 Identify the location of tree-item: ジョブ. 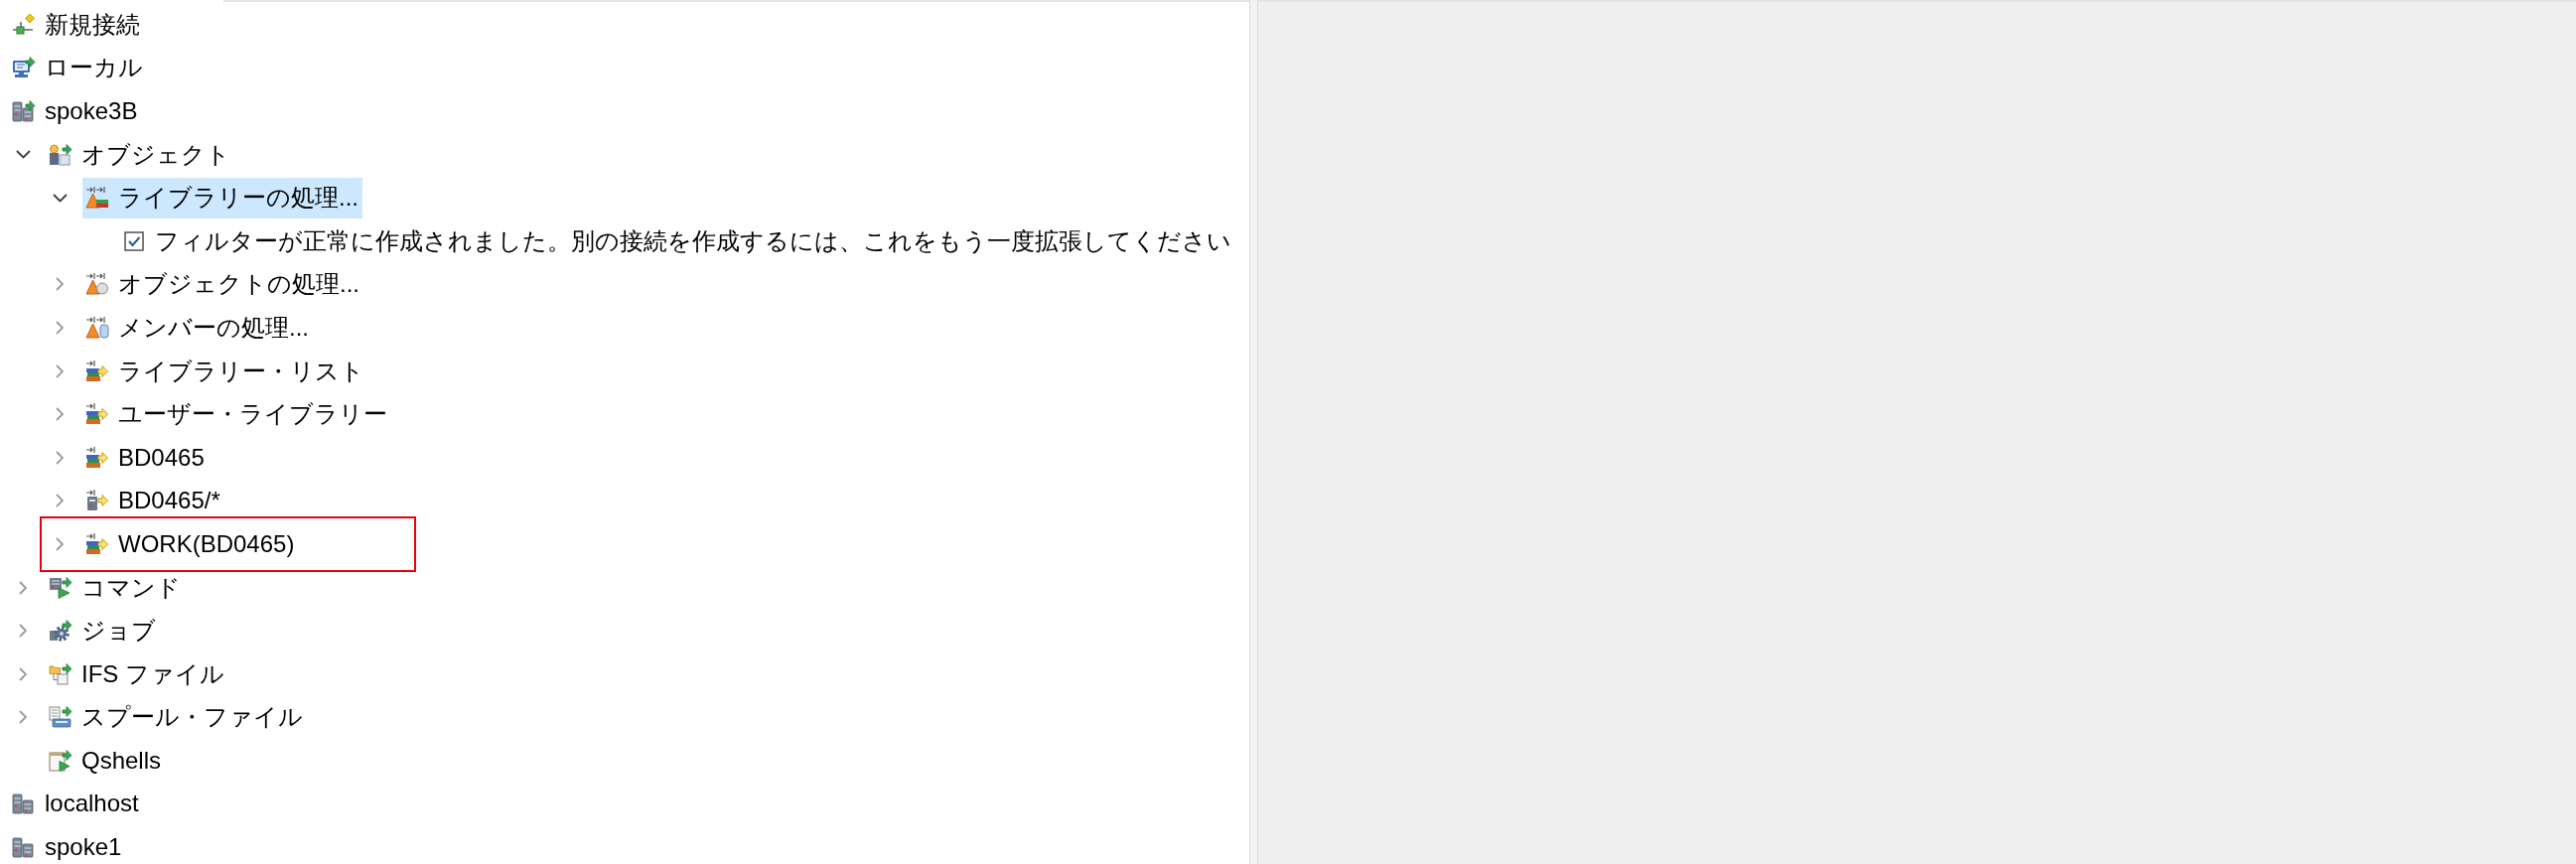
(103, 630).